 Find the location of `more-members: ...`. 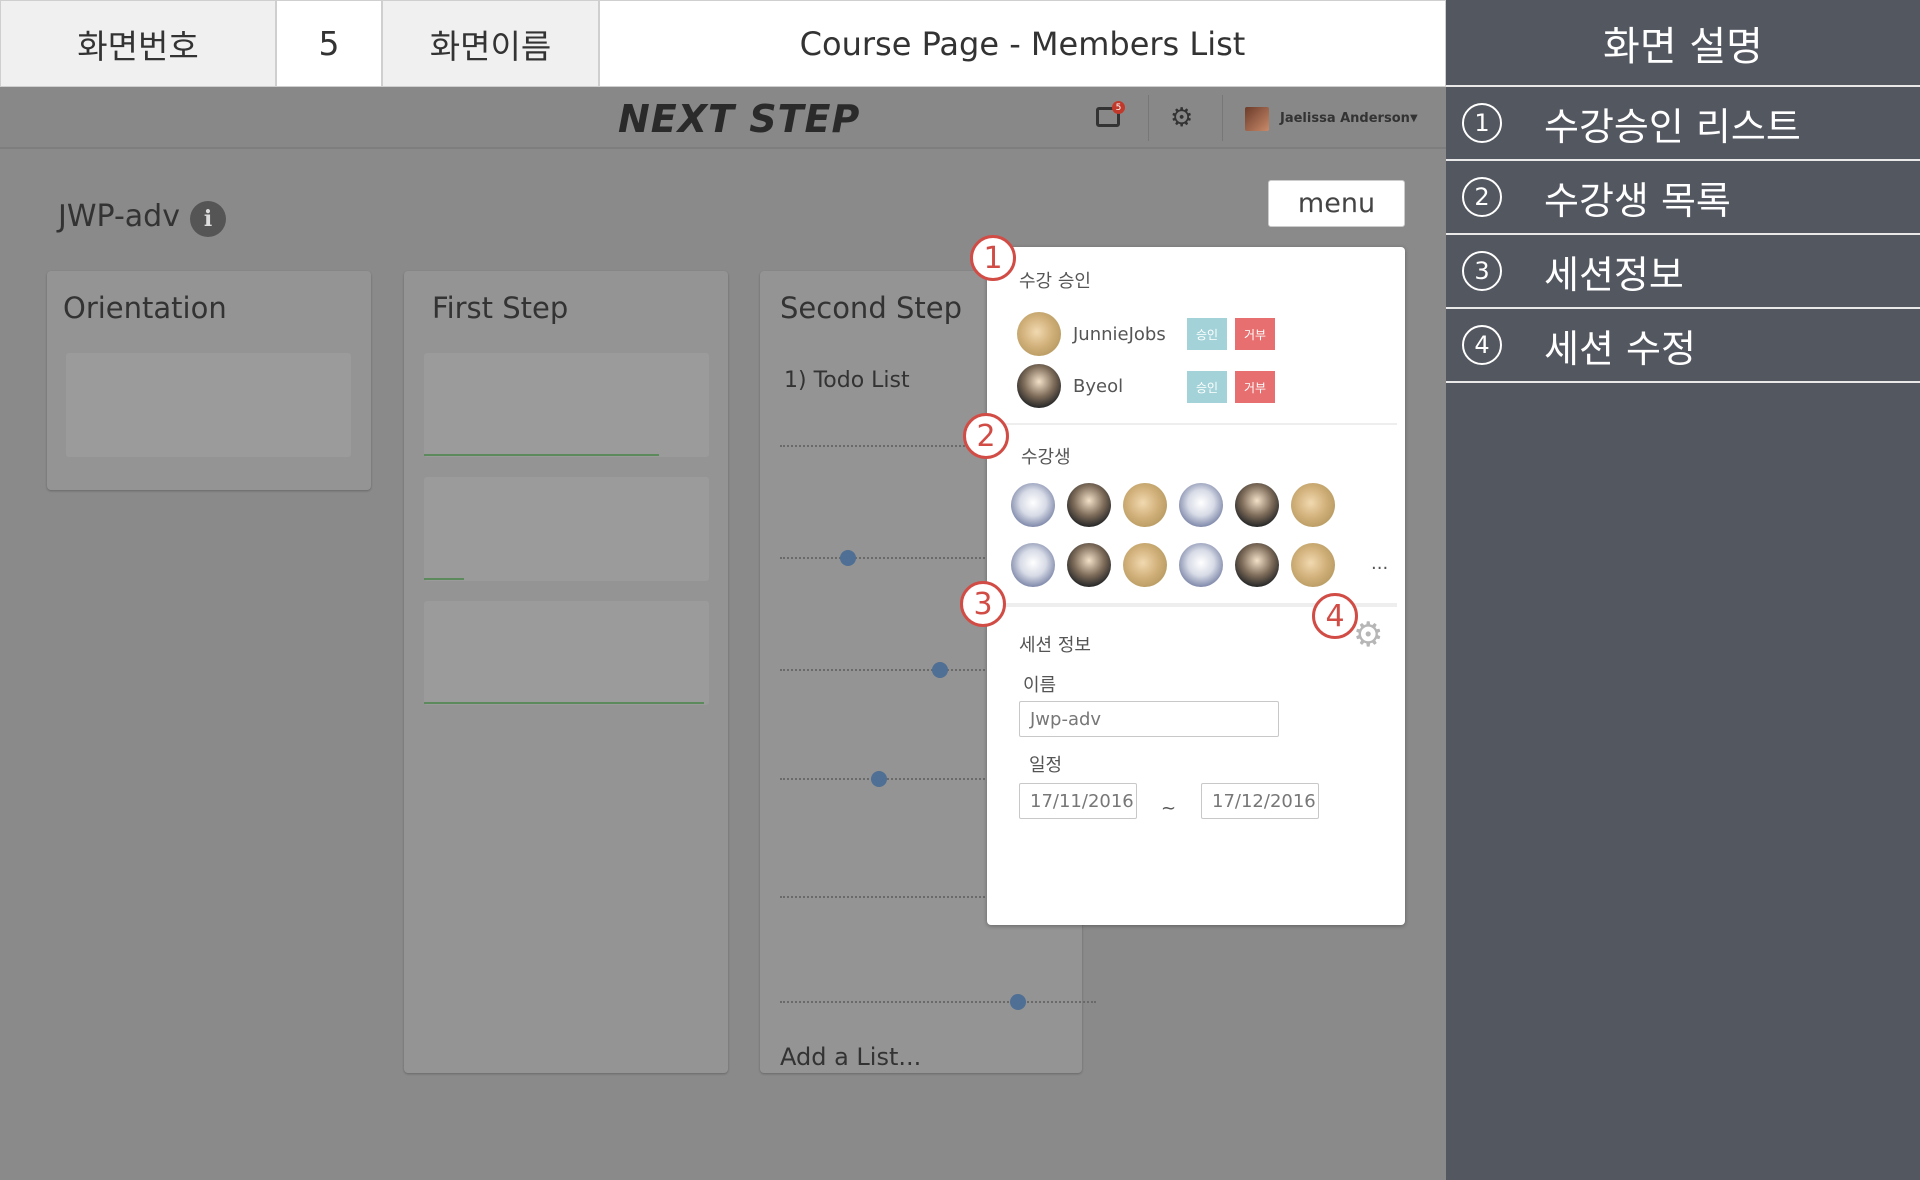

more-members: ... is located at coordinates (1379, 563).